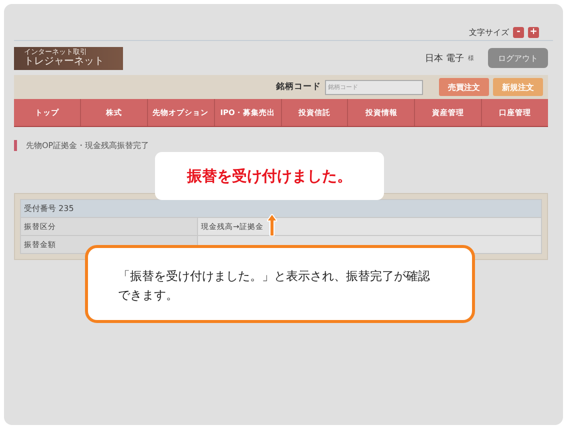  What do you see at coordinates (464, 87) in the screenshot?
I see `order-button: 売買注文` at bounding box center [464, 87].